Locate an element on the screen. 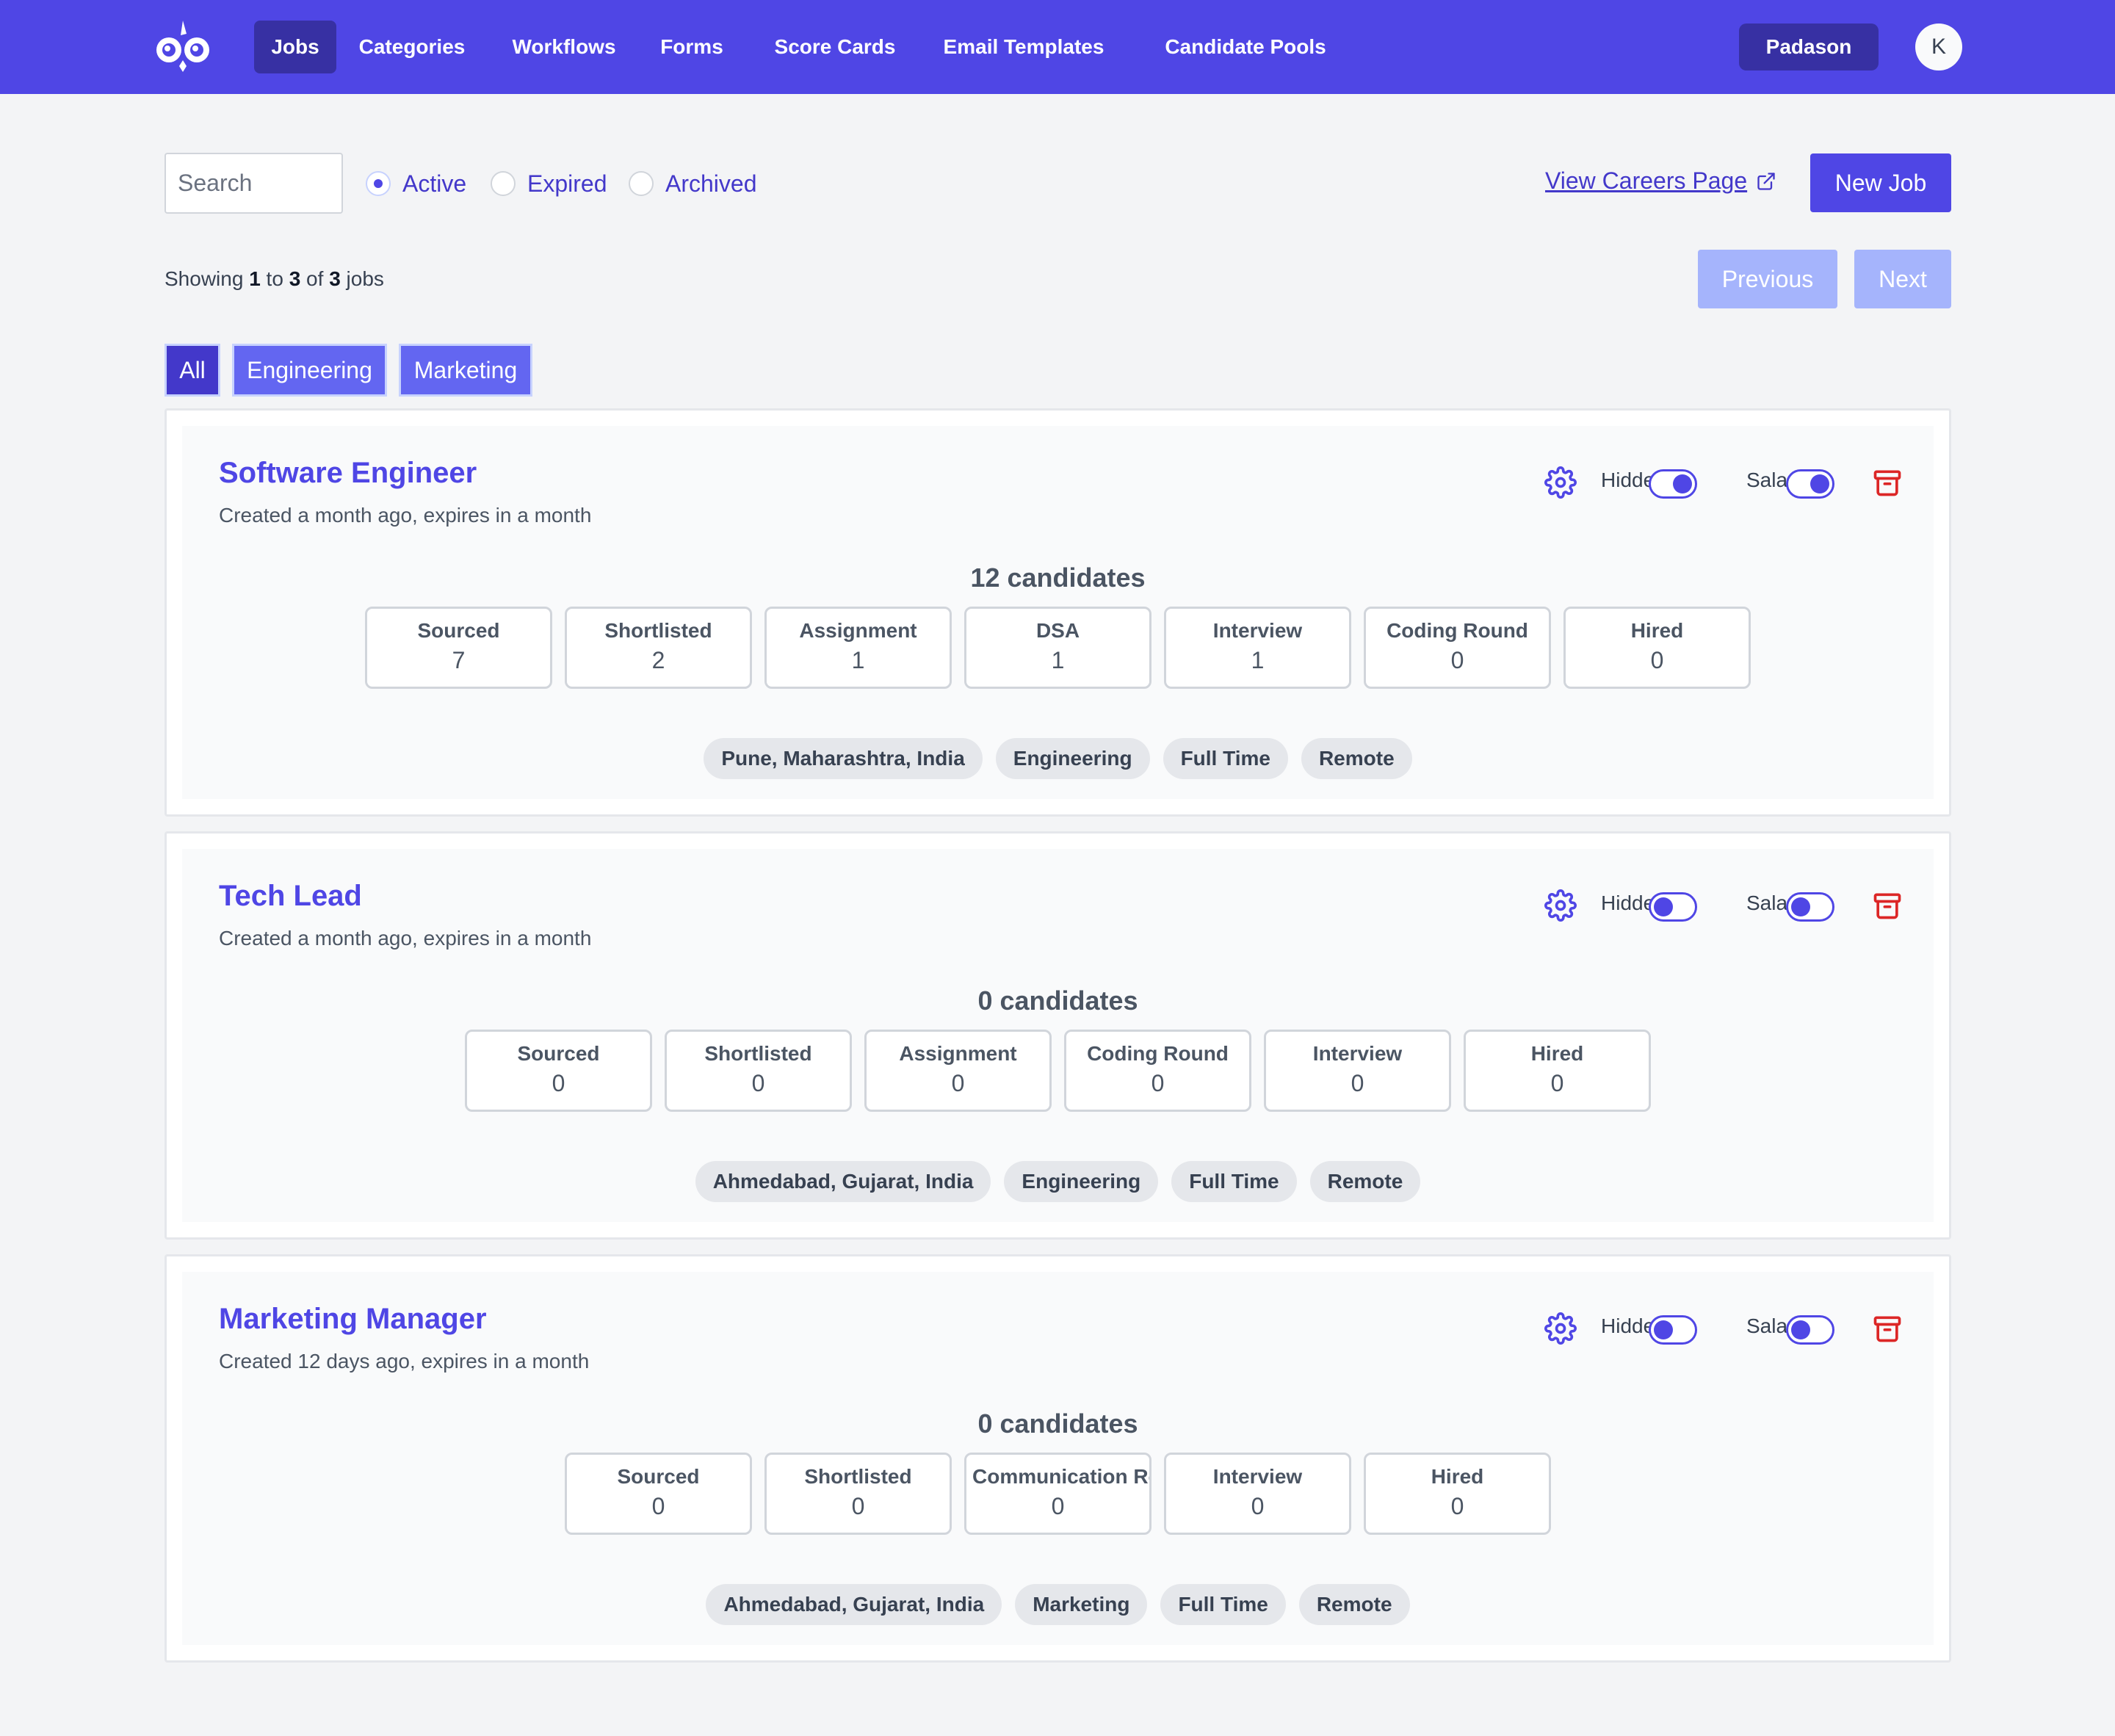 The image size is (2115, 1736). stage-box: Communication Round 0 is located at coordinates (1058, 1494).